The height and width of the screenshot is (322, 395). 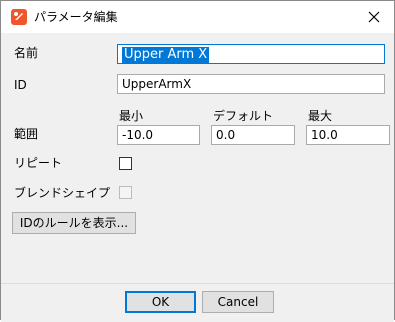 I want to click on title-bar: パラメータ編集, so click(x=197, y=17).